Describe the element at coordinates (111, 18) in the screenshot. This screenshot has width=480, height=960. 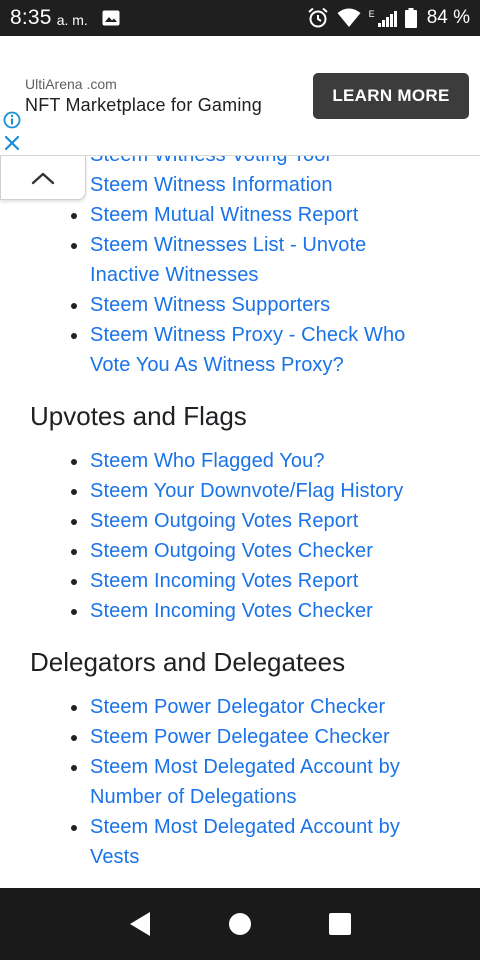
I see `image-notification-icon` at that location.